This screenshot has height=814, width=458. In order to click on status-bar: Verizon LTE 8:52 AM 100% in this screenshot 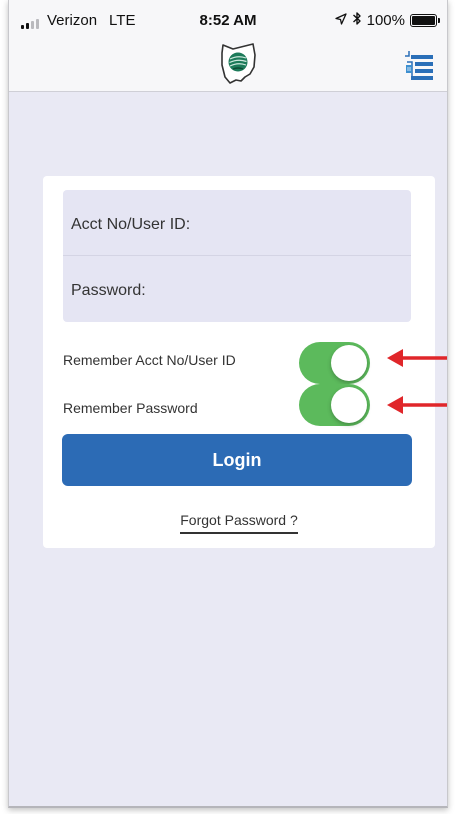, I will do `click(228, 20)`.